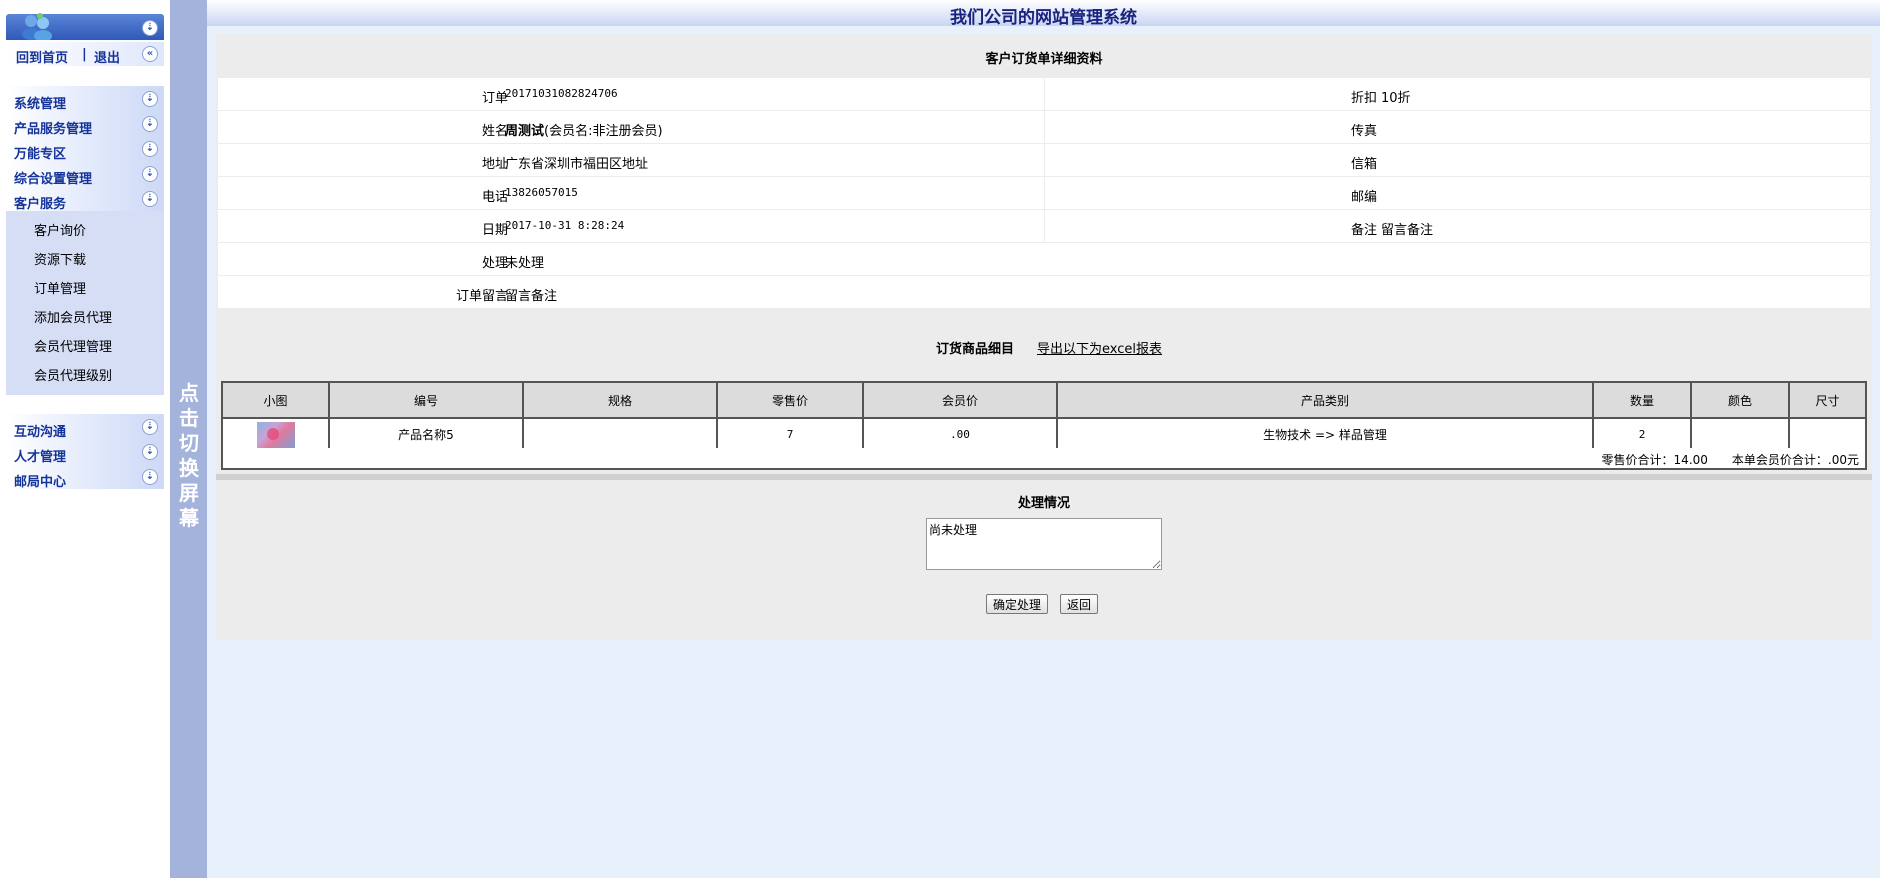 This screenshot has height=878, width=1880. Describe the element at coordinates (1827, 400) in the screenshot. I see `col-size: 尺寸` at that location.